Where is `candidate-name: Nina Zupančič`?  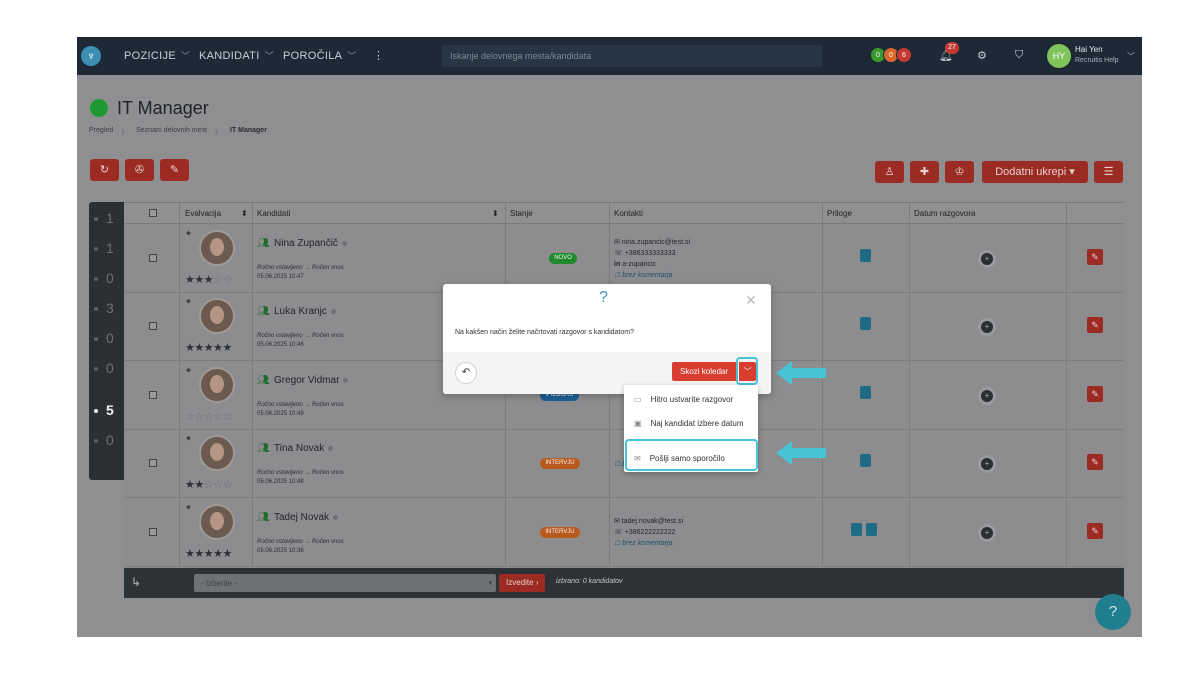
candidate-name: Nina Zupančič is located at coordinates (310, 243).